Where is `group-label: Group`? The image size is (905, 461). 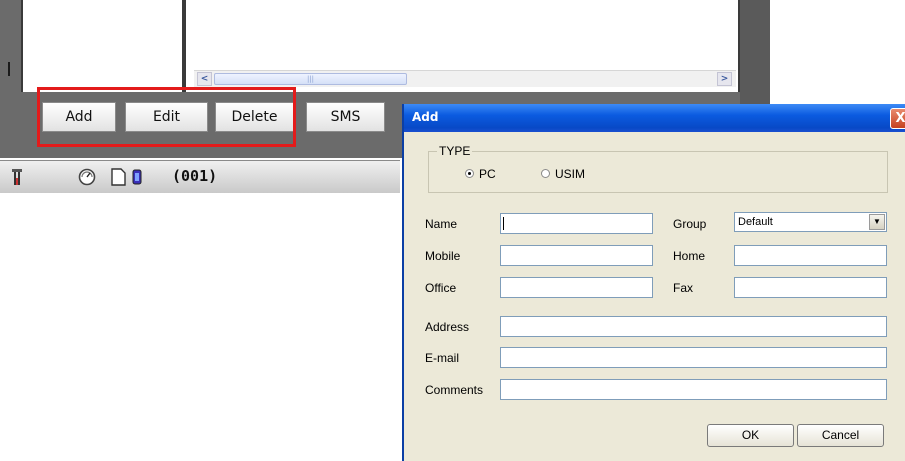 group-label: Group is located at coordinates (690, 224).